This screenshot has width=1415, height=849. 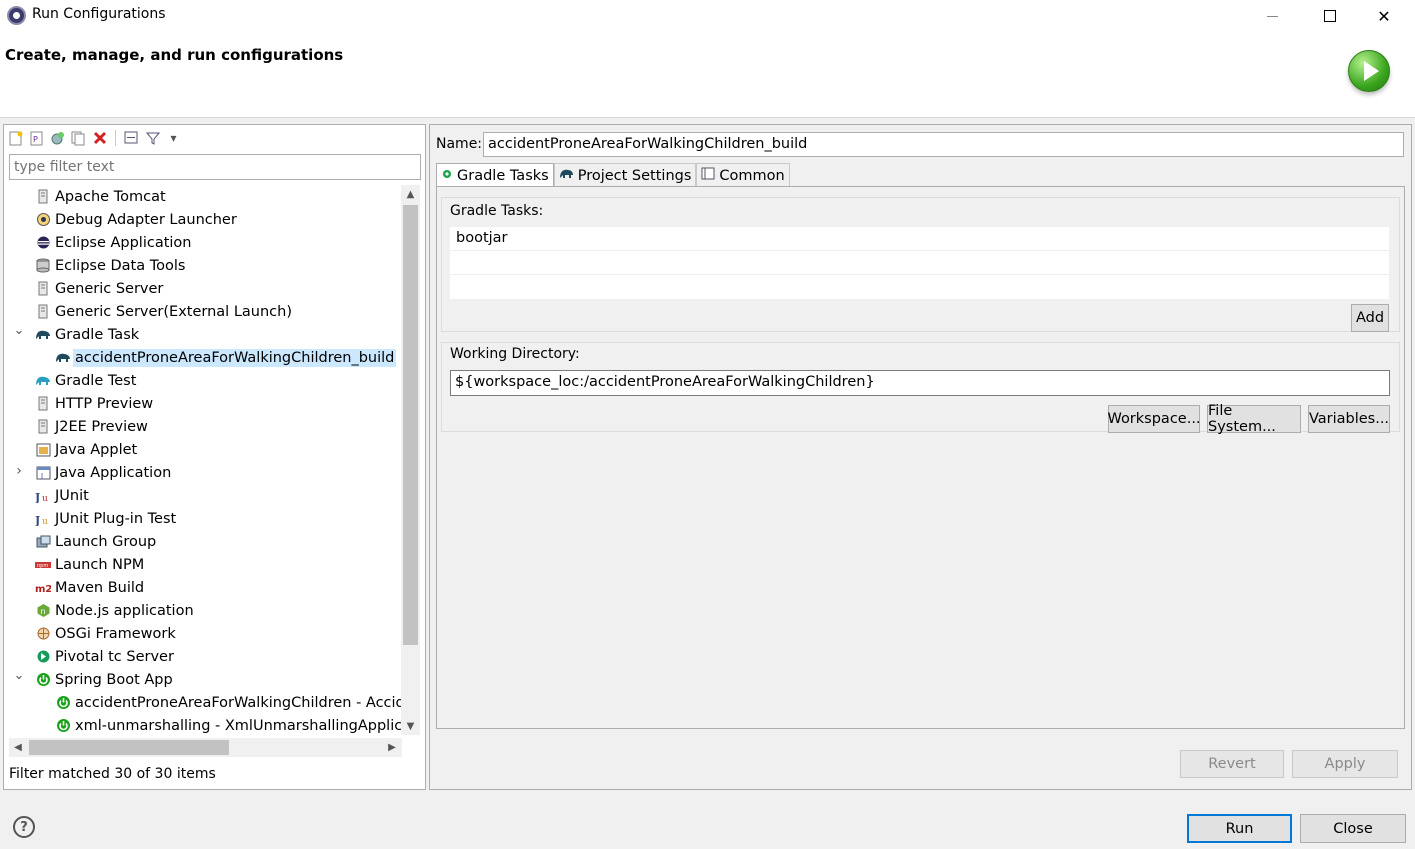 I want to click on scroll-up-icon: ▲, so click(x=410, y=194).